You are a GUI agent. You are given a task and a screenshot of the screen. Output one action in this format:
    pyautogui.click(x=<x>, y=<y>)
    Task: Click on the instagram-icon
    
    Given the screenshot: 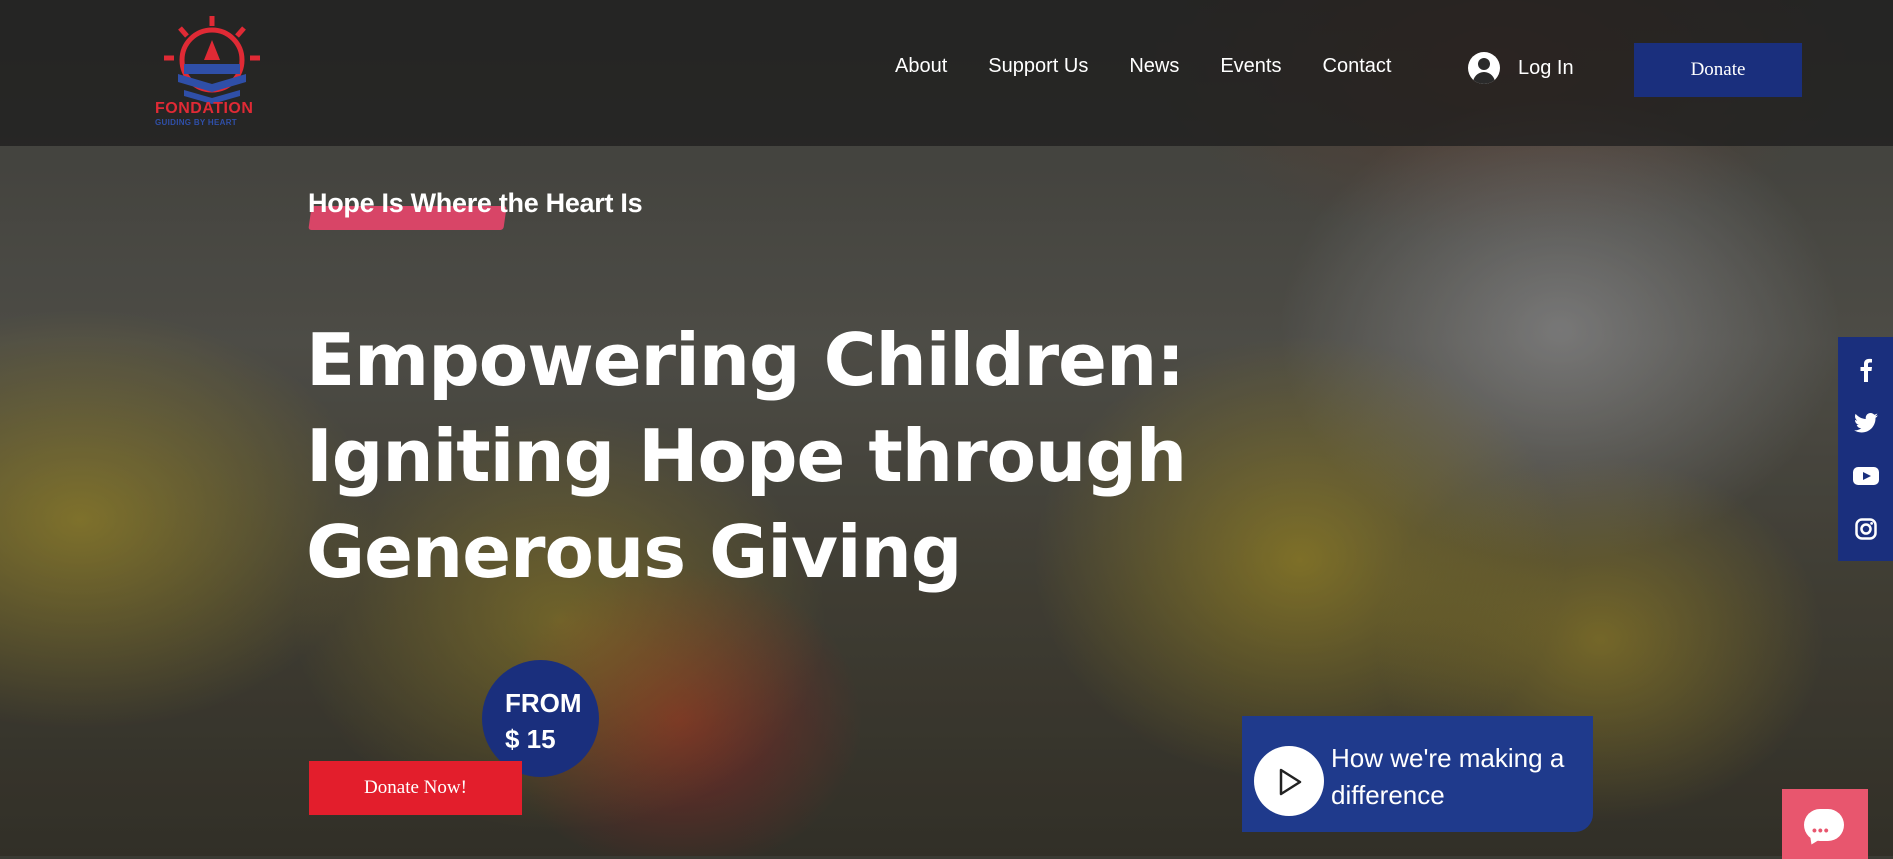 What is the action you would take?
    pyautogui.click(x=1866, y=529)
    